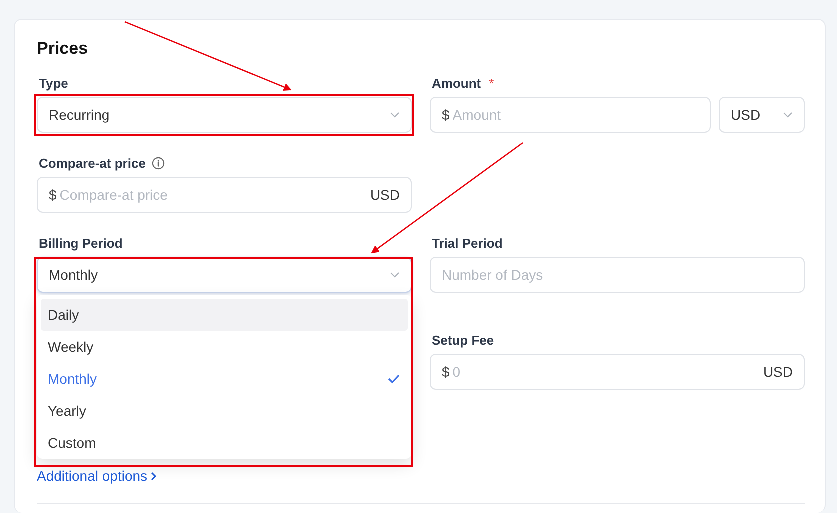 This screenshot has height=513, width=837. I want to click on section-title: Prices, so click(63, 49).